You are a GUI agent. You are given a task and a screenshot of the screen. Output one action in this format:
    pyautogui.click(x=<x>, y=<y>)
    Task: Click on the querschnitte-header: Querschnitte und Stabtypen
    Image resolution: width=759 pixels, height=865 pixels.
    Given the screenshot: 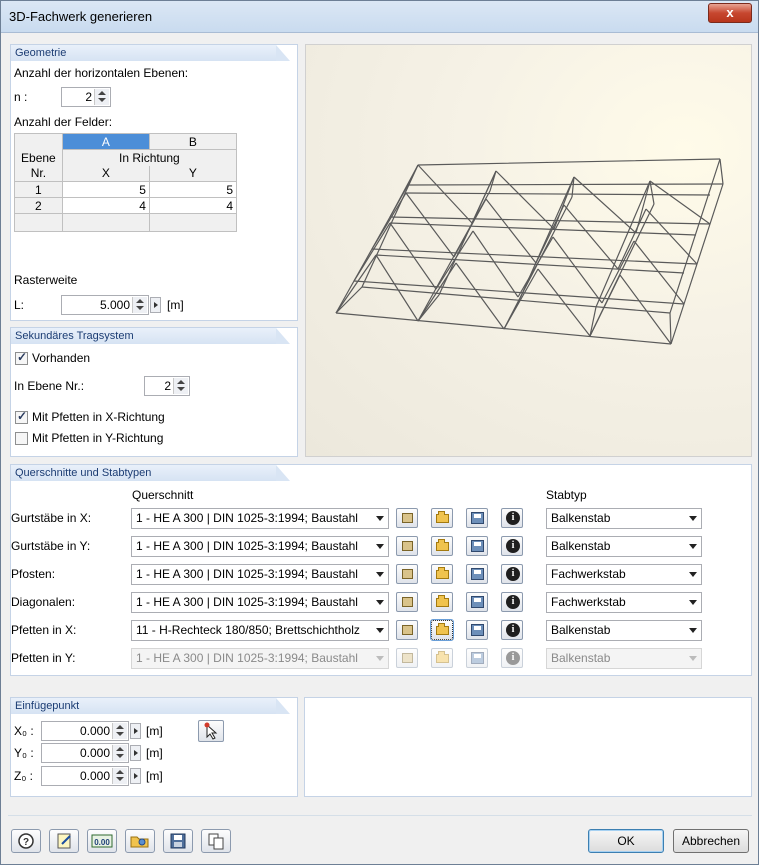 What is the action you would take?
    pyautogui.click(x=150, y=473)
    